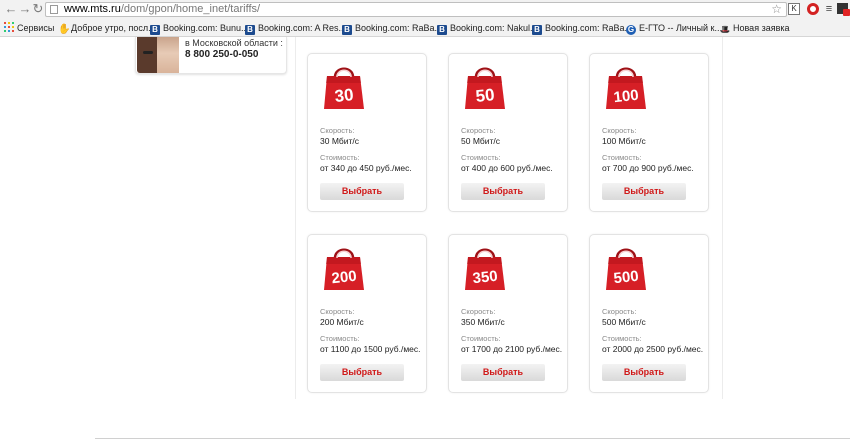  Describe the element at coordinates (813, 9) in the screenshot. I see `opera-extension-icon` at that location.